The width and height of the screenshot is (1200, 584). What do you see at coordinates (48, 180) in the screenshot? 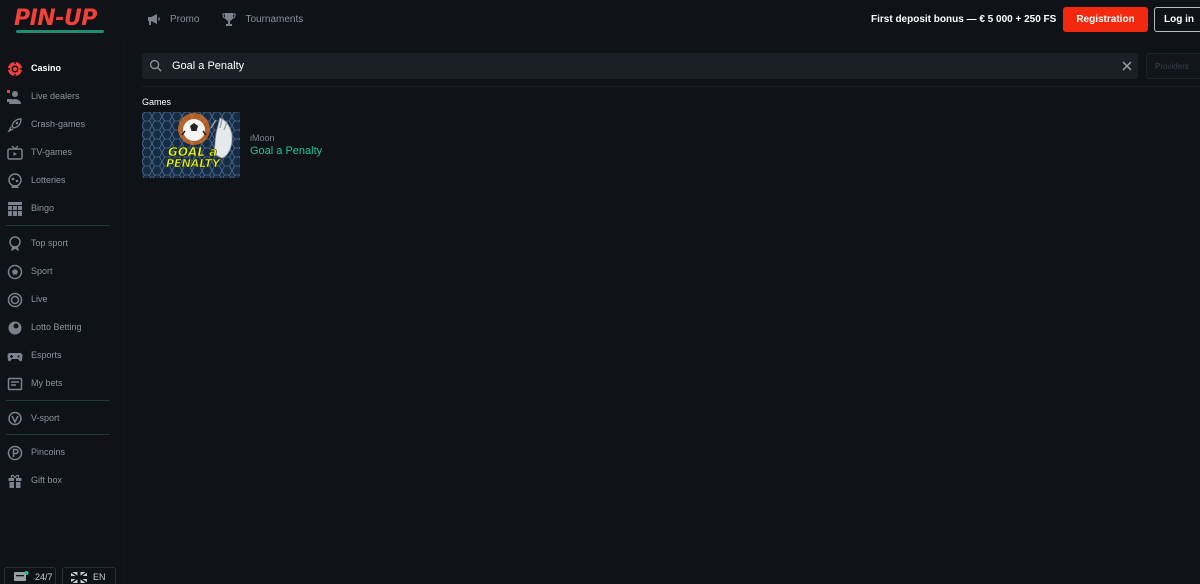
I see `sidebar-item-label: Lotteries` at bounding box center [48, 180].